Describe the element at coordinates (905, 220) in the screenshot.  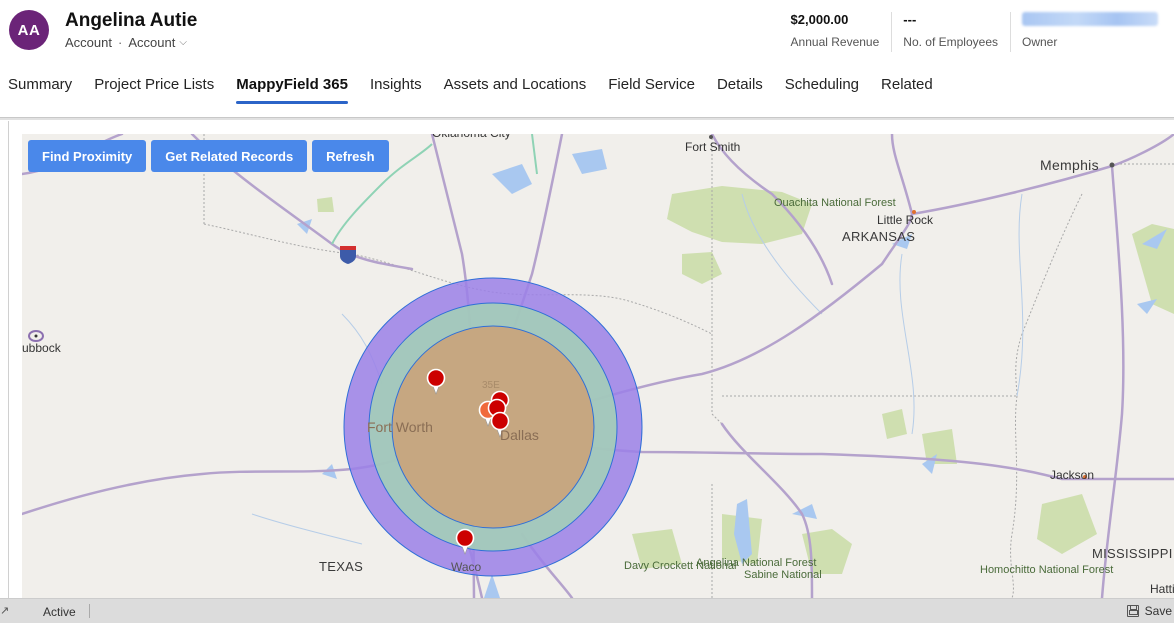
I see `map-label-little-rock: Little Rock` at that location.